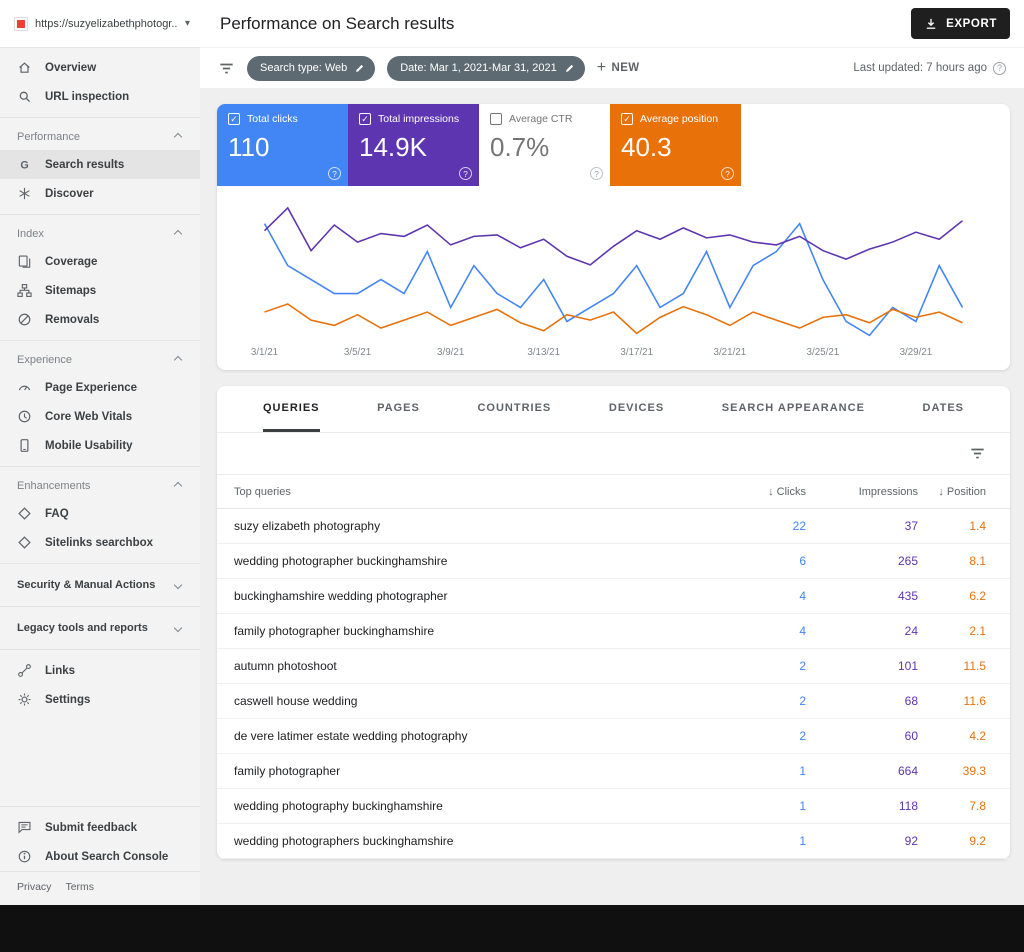 The image size is (1024, 952). Describe the element at coordinates (398, 409) in the screenshot. I see `tab-pages: PAGES` at that location.